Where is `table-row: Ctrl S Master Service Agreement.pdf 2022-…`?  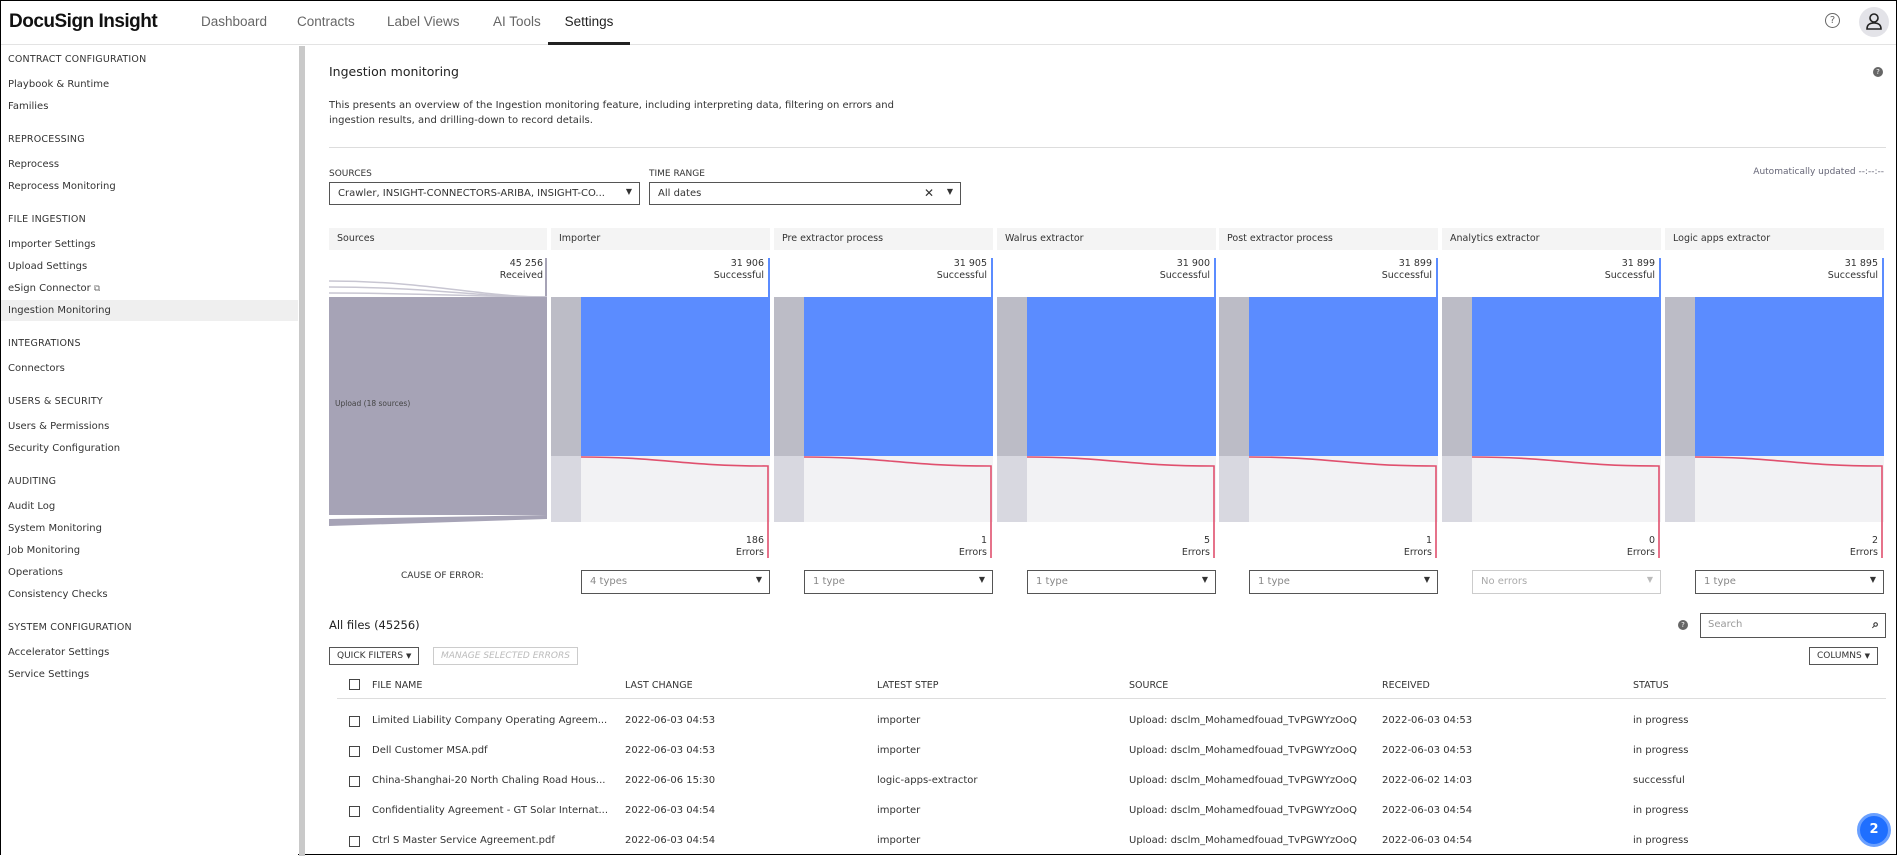 table-row: Ctrl S Master Service Agreement.pdf 2022-… is located at coordinates (1111, 842).